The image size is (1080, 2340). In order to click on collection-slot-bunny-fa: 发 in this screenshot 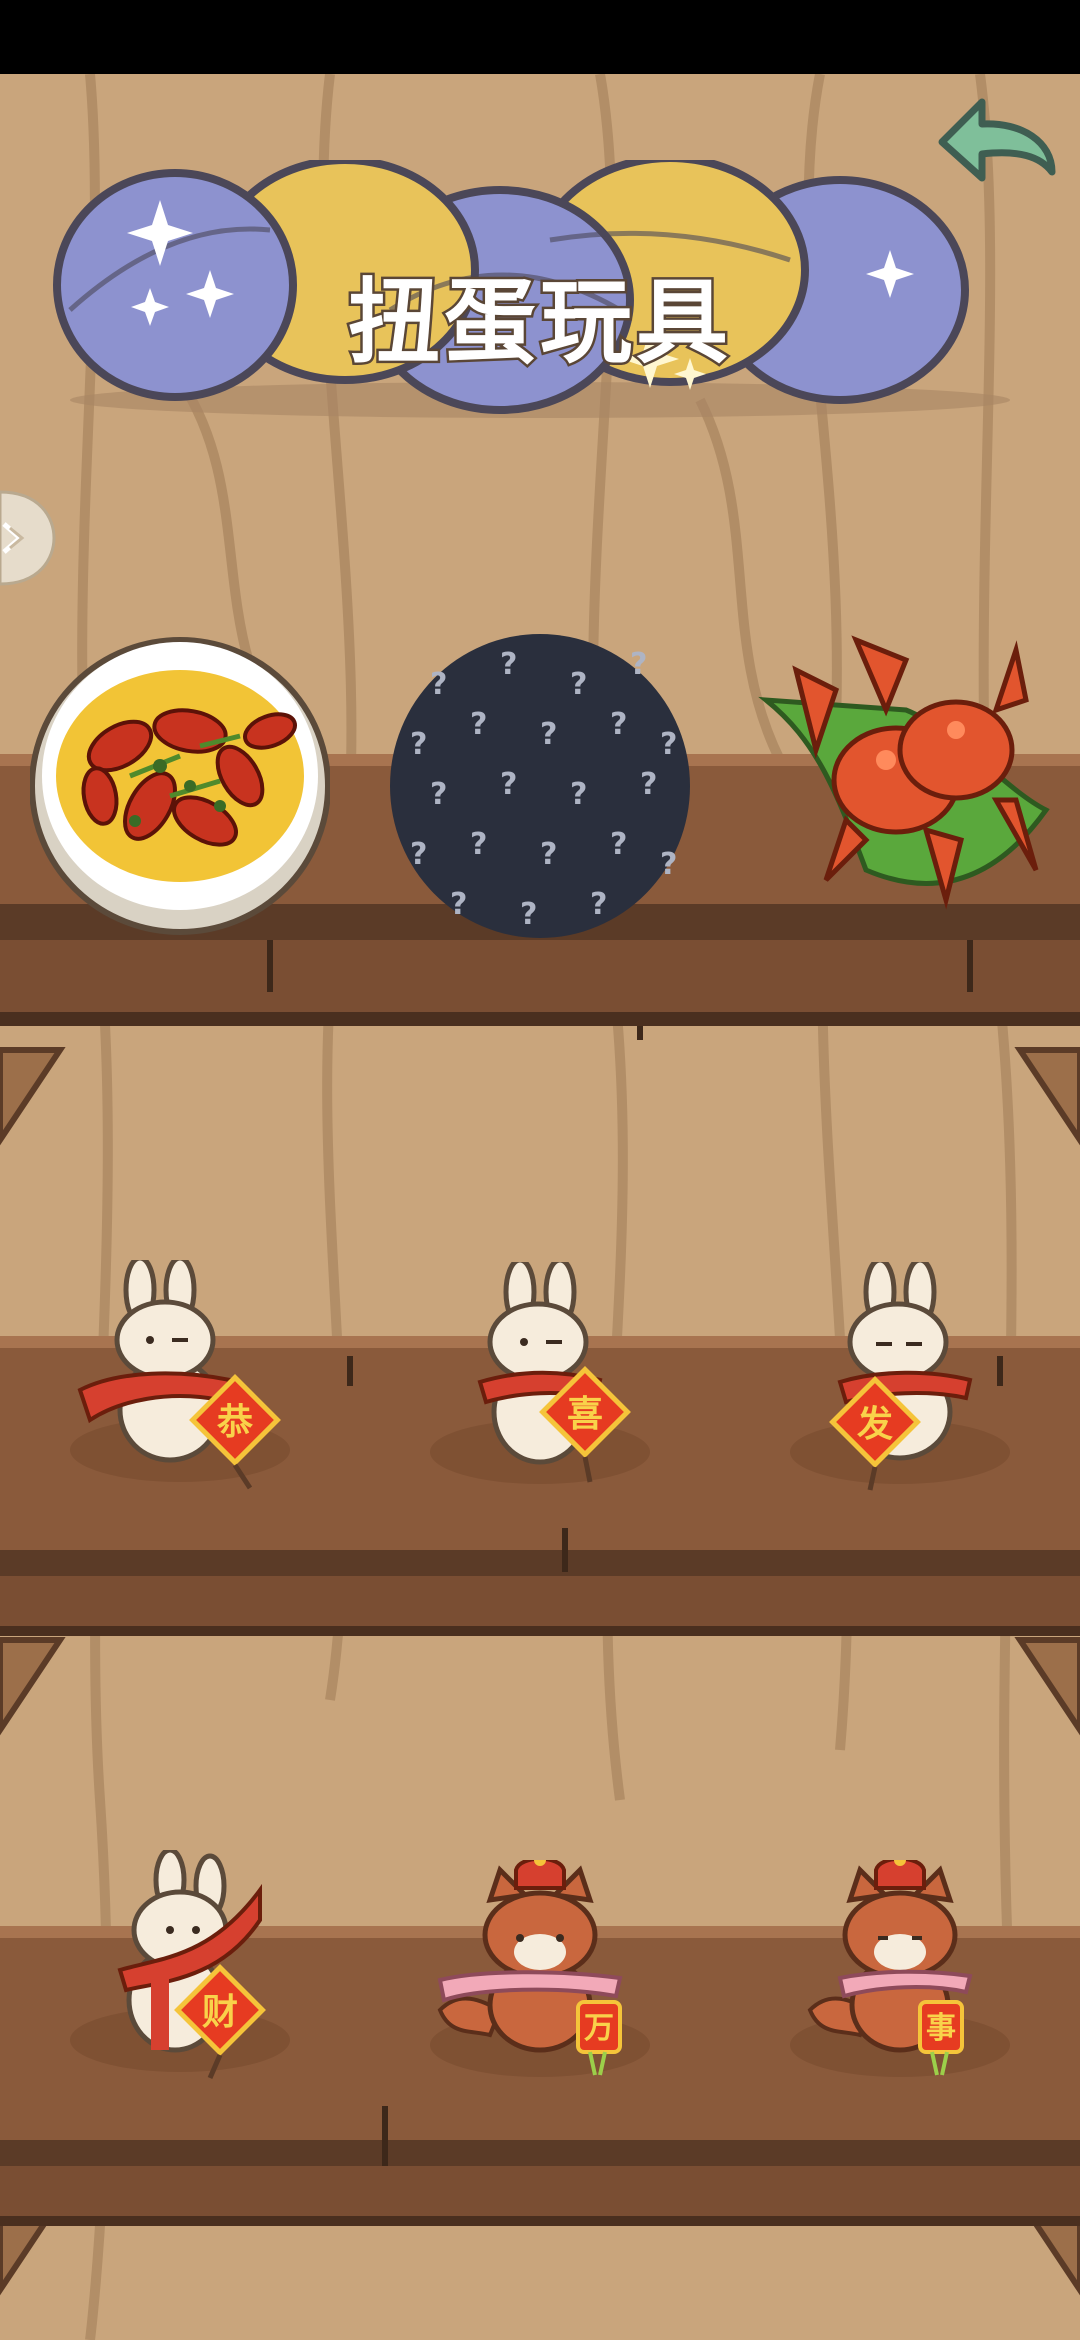, I will do `click(900, 1377)`.